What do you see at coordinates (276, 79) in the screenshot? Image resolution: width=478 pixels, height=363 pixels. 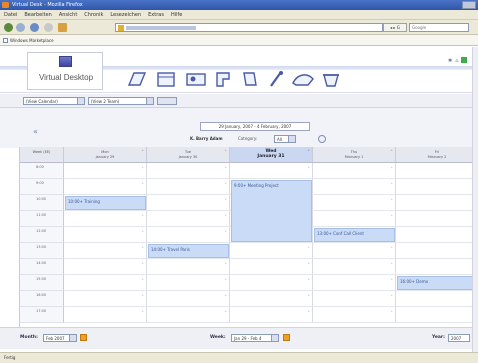 I see `tools-icon` at bounding box center [276, 79].